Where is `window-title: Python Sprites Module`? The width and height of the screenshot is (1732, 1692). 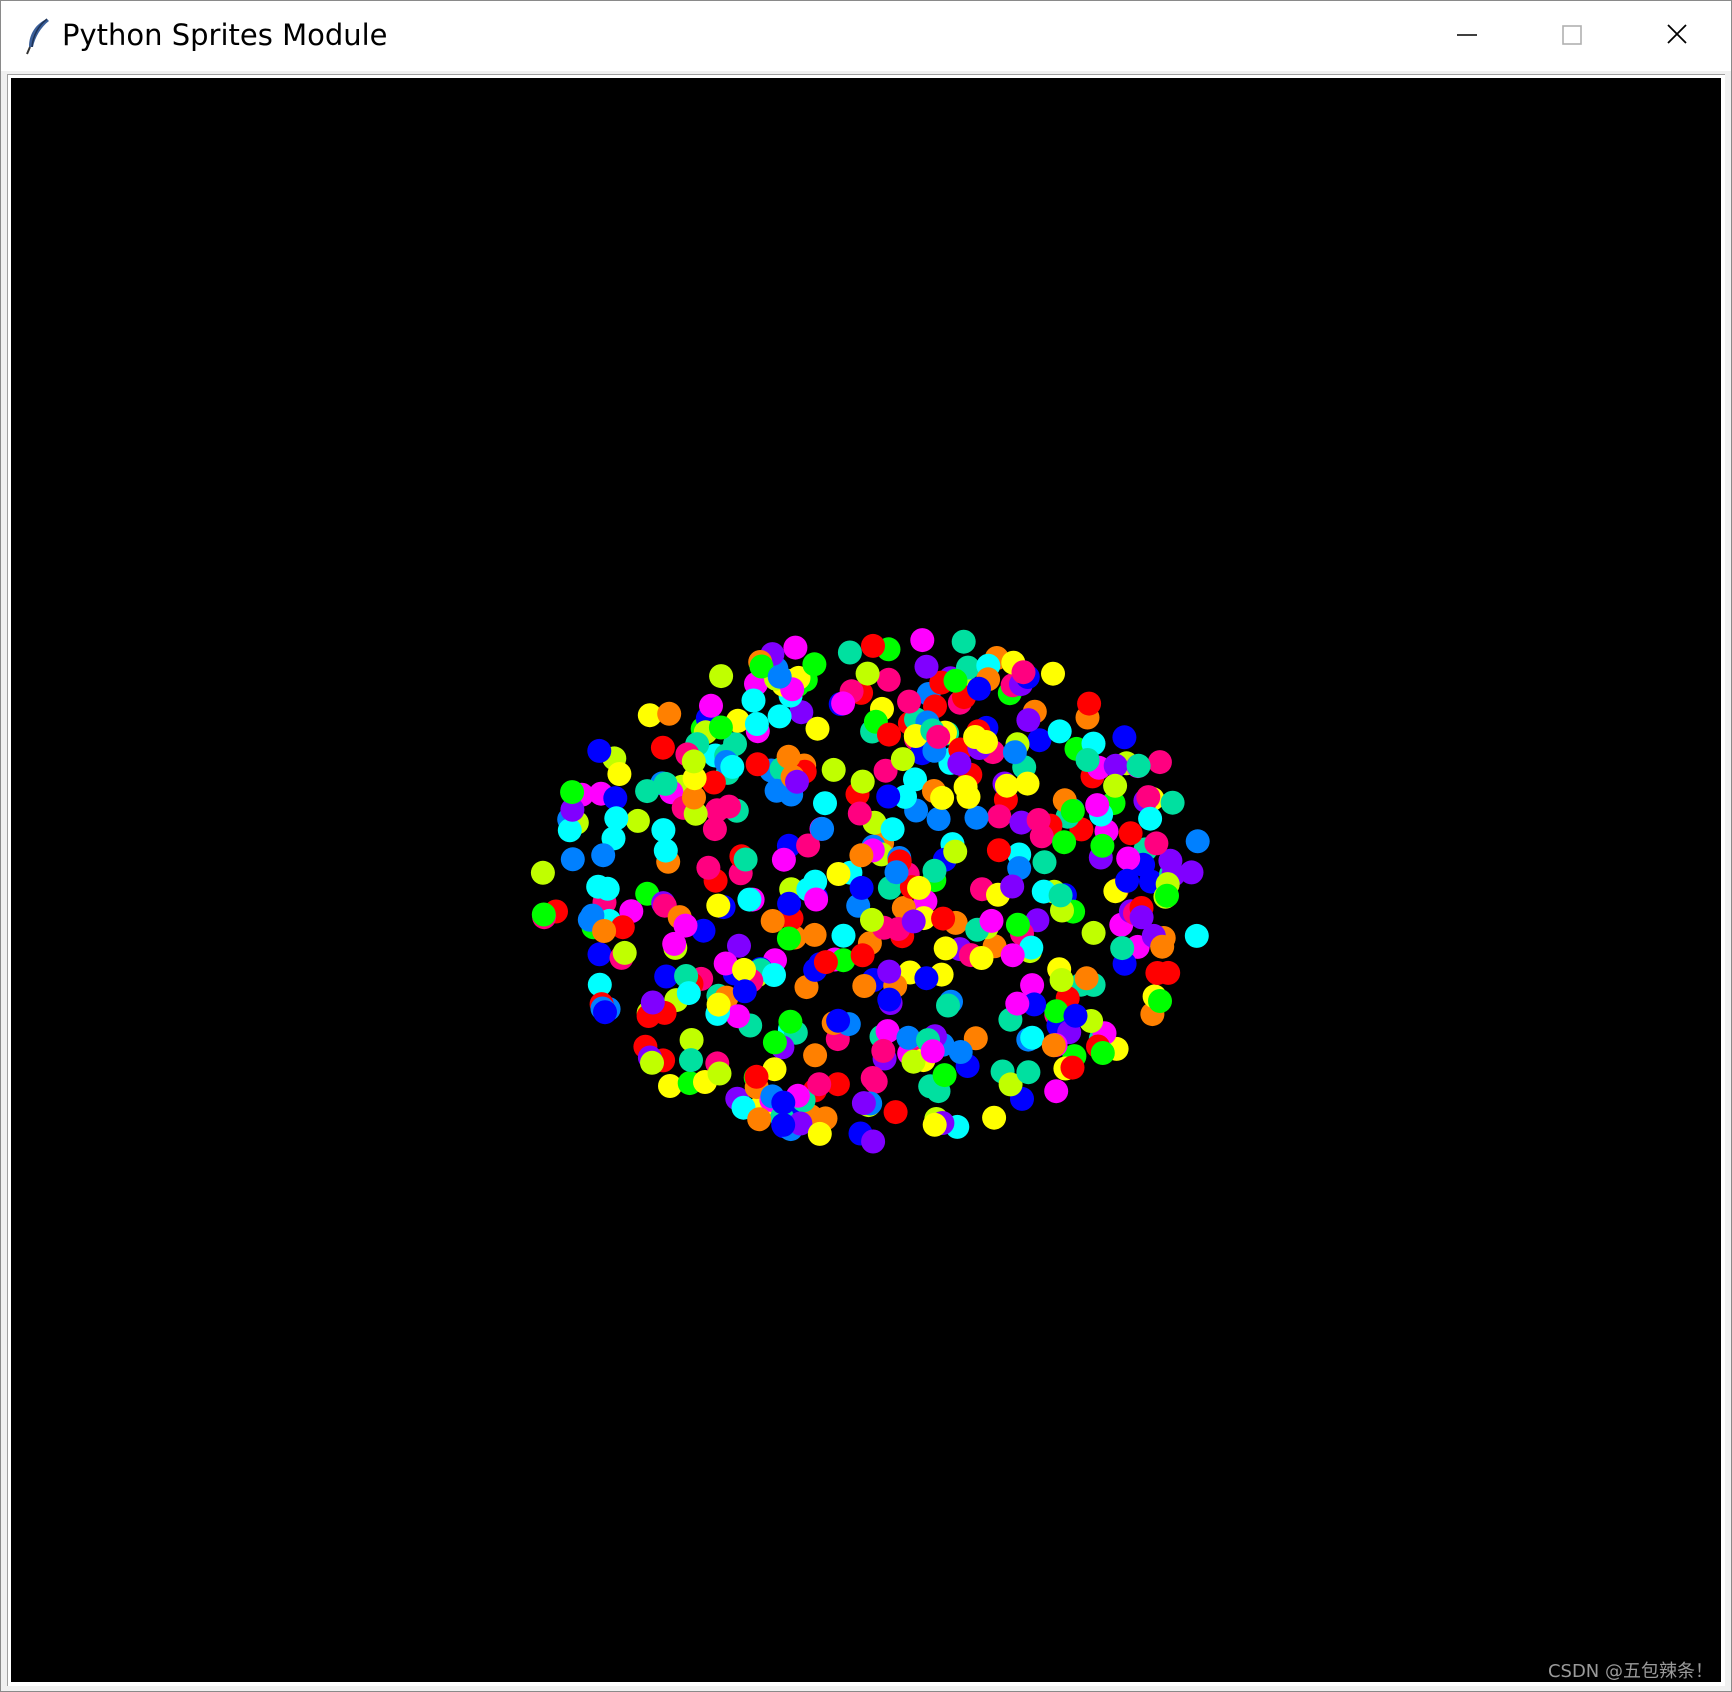
window-title: Python Sprites Module is located at coordinates (225, 35).